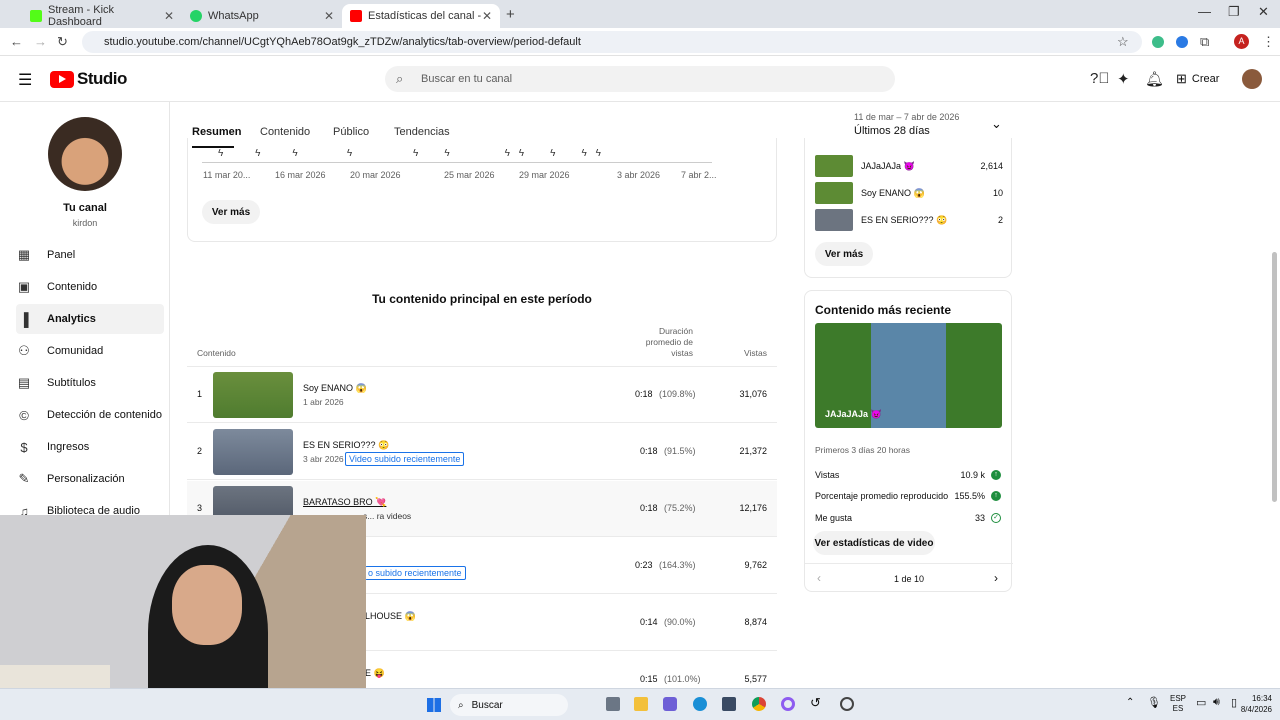 The image size is (1280, 720). Describe the element at coordinates (102, 16) in the screenshot. I see `tab-kick: Stream - Kick Dashboard ✕` at that location.